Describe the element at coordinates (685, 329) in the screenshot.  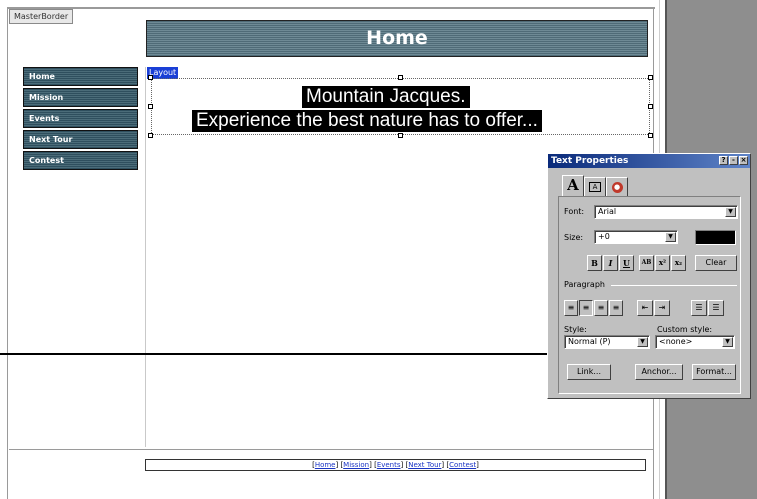
I see `custom-style-label: Custom style:` at that location.